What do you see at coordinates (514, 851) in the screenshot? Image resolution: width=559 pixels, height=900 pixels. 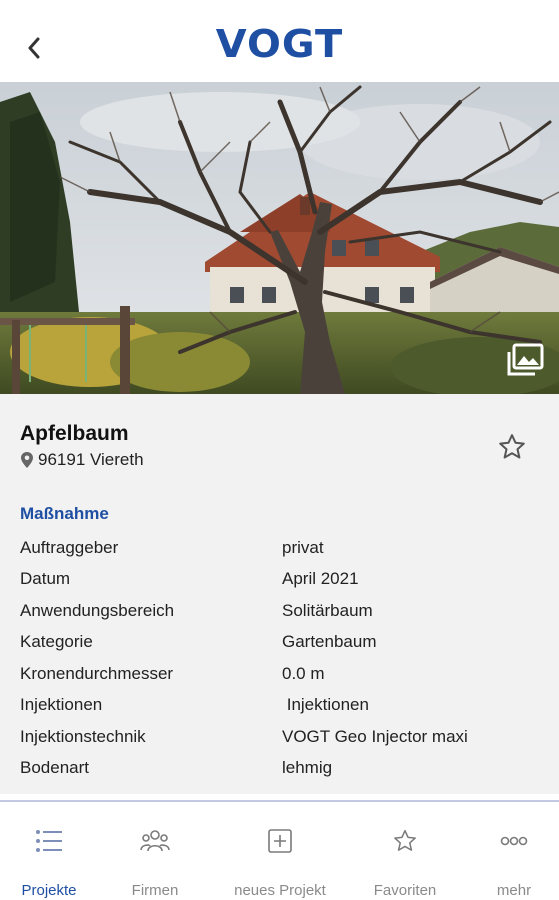 I see `nav-item-mehr: mehr` at bounding box center [514, 851].